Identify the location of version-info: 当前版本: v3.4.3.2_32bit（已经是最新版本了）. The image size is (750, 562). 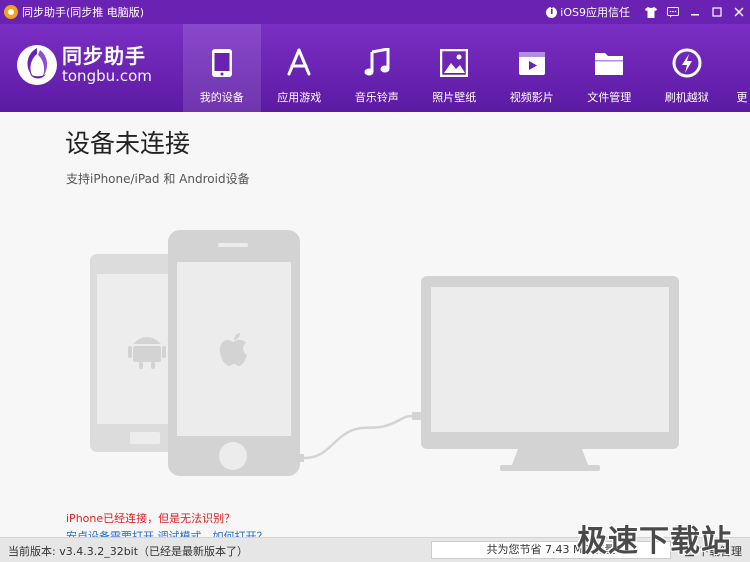
(128, 551).